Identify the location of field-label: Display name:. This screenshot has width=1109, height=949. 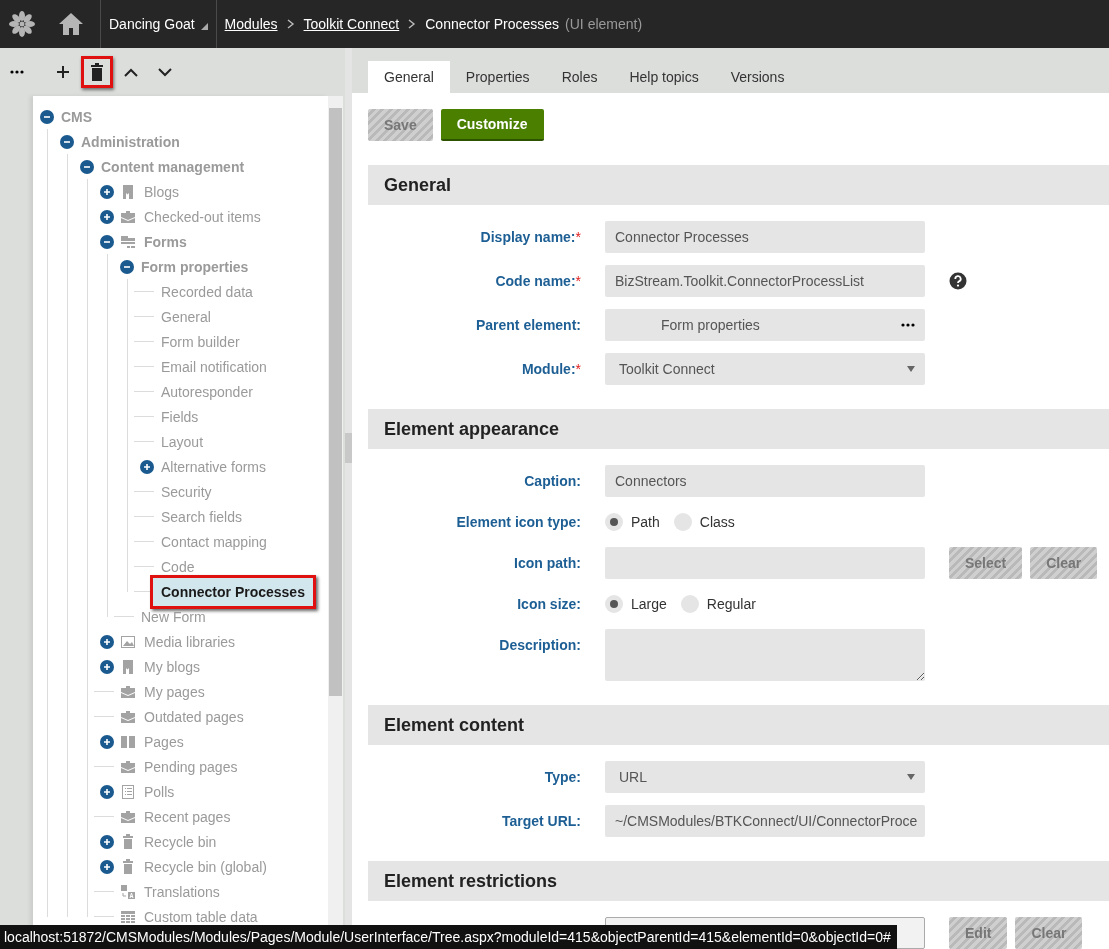
(528, 237).